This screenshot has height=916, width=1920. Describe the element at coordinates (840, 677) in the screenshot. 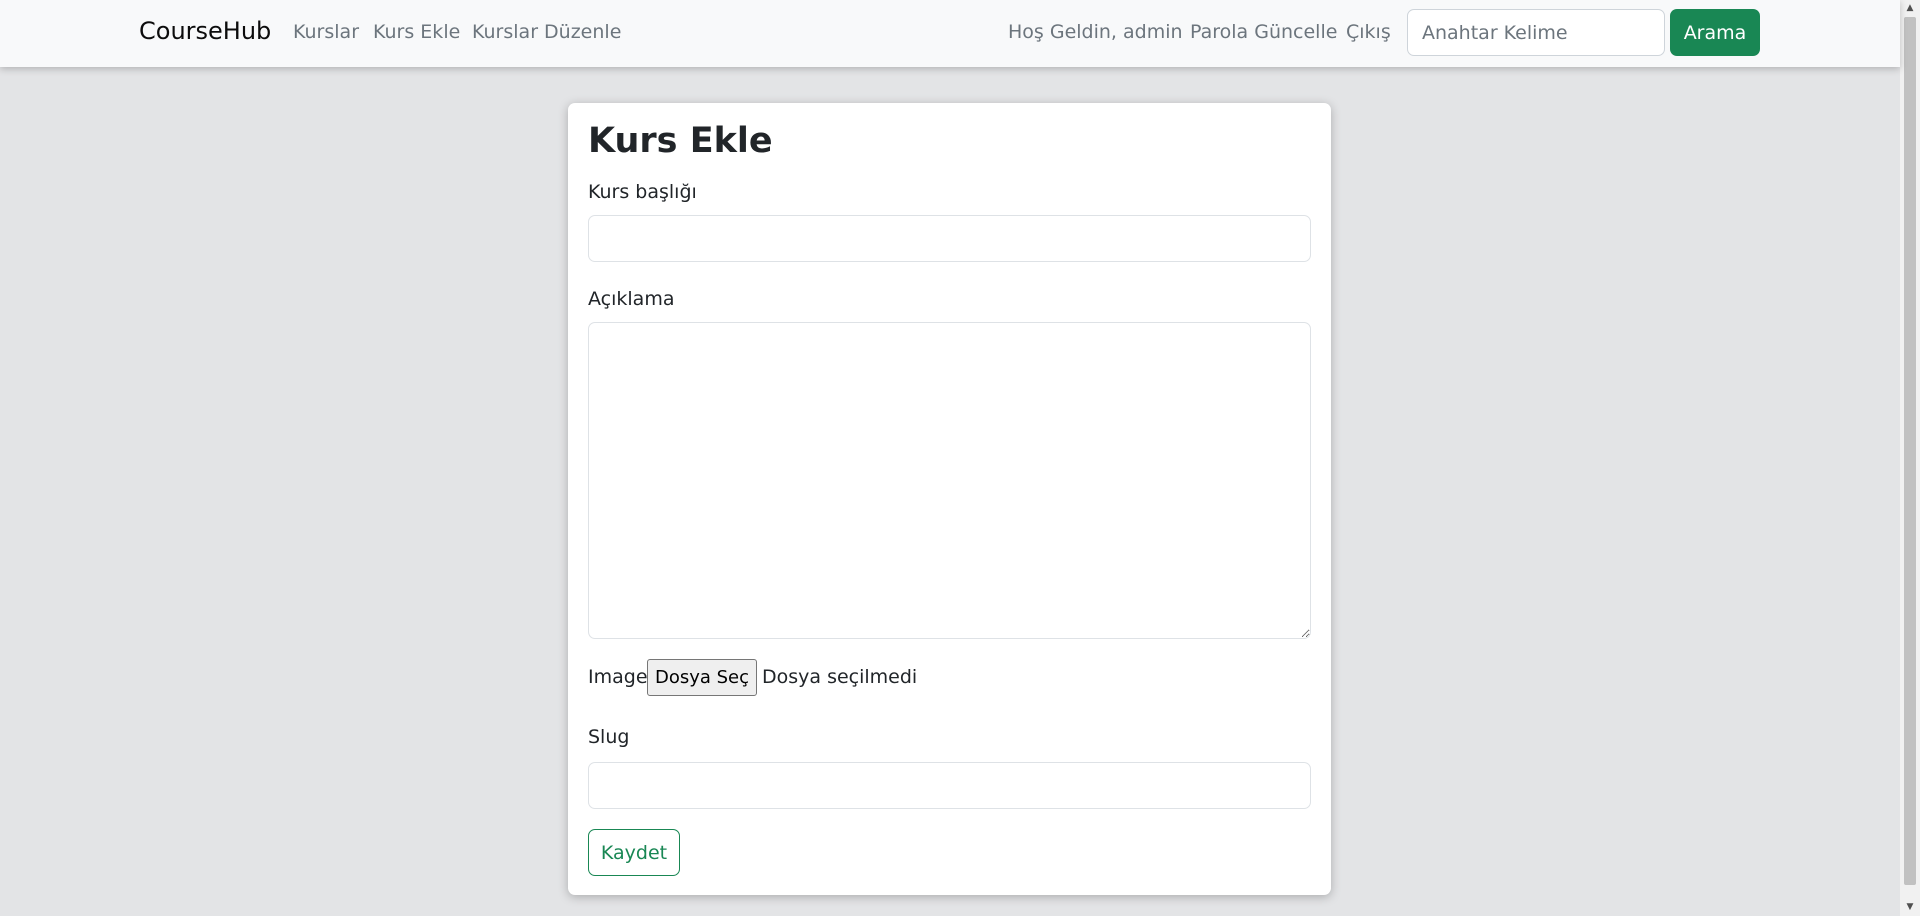

I see `file-status-text: Dosya seçilmedi` at that location.